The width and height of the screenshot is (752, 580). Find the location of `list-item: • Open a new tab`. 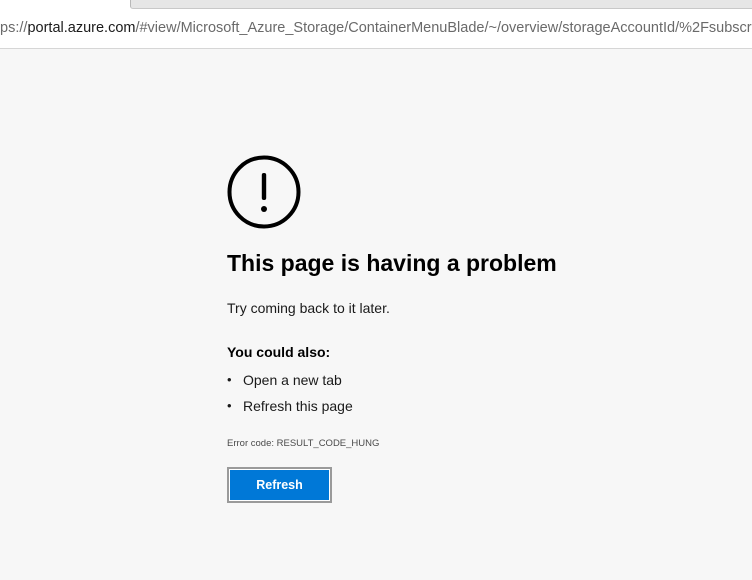

list-item: • Open a new tab is located at coordinates (290, 382).